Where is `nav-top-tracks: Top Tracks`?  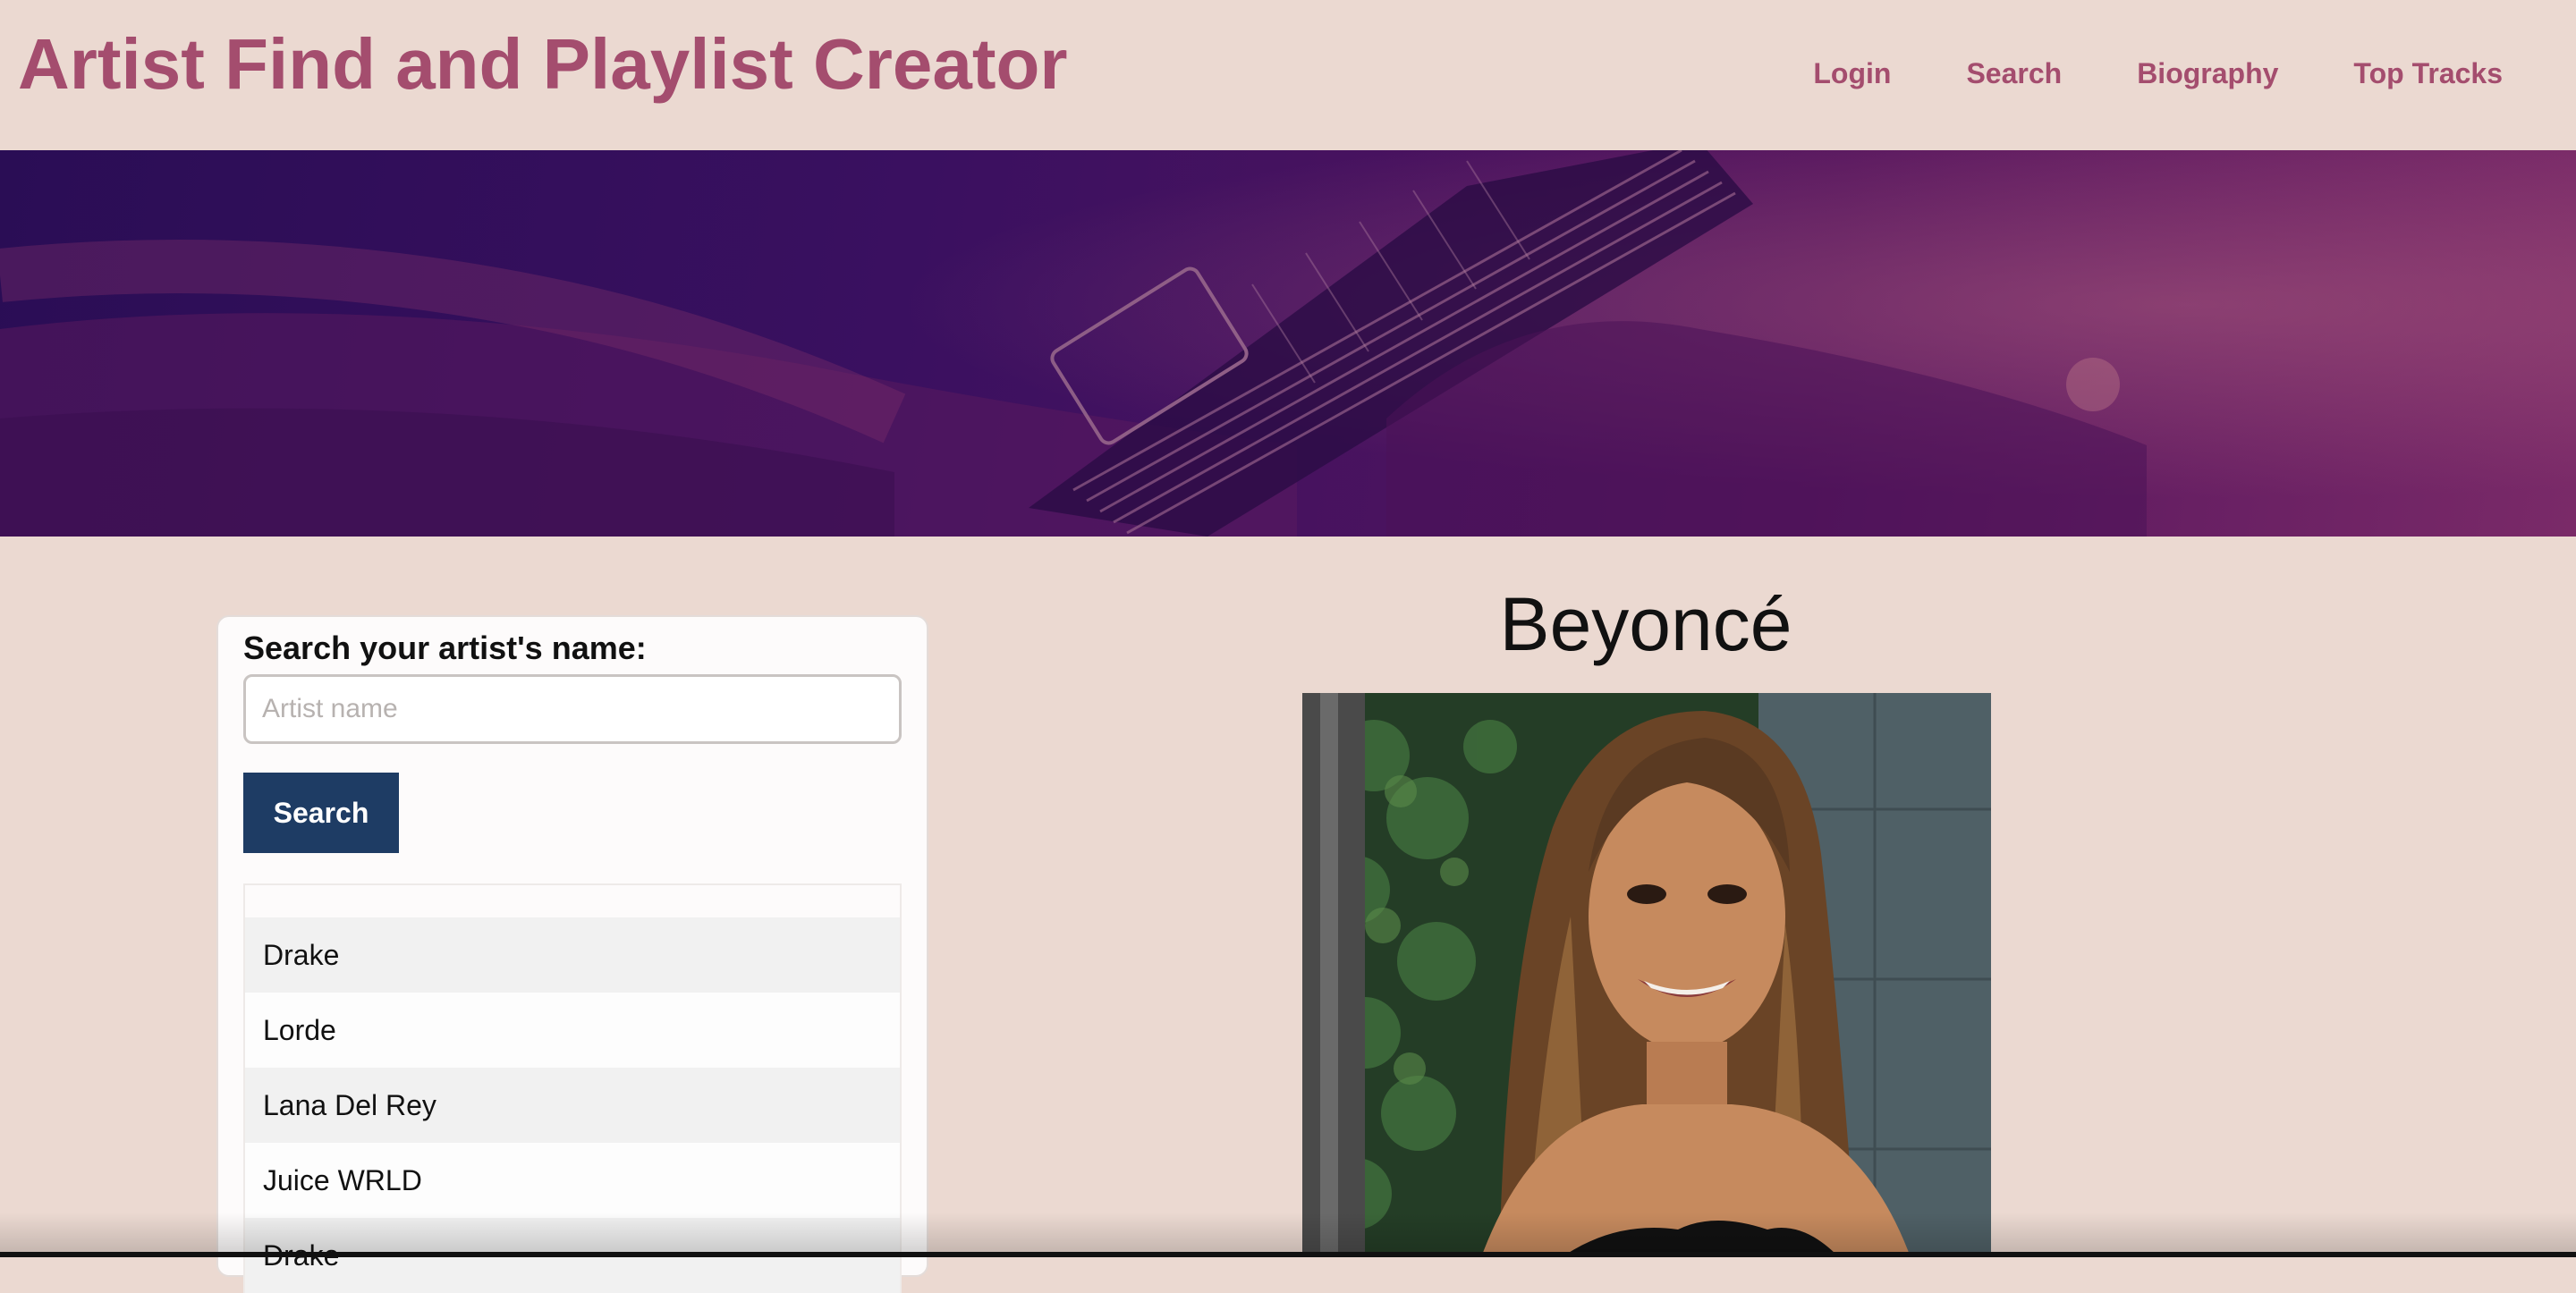
nav-top-tracks: Top Tracks is located at coordinates (2428, 74).